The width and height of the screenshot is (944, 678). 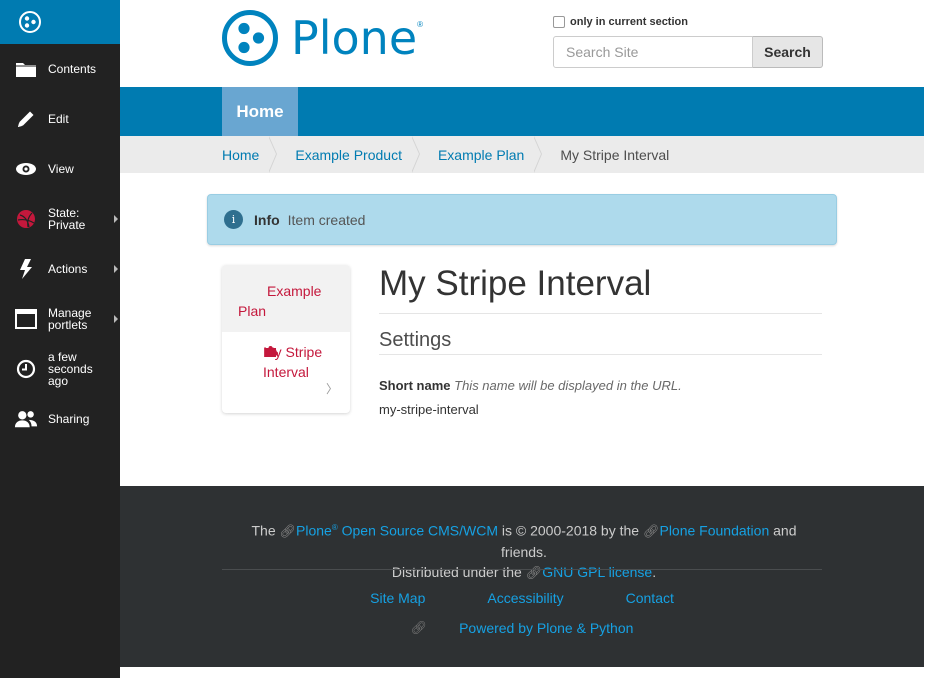 What do you see at coordinates (420, 24) in the screenshot?
I see `logo-registered-mark: ®` at bounding box center [420, 24].